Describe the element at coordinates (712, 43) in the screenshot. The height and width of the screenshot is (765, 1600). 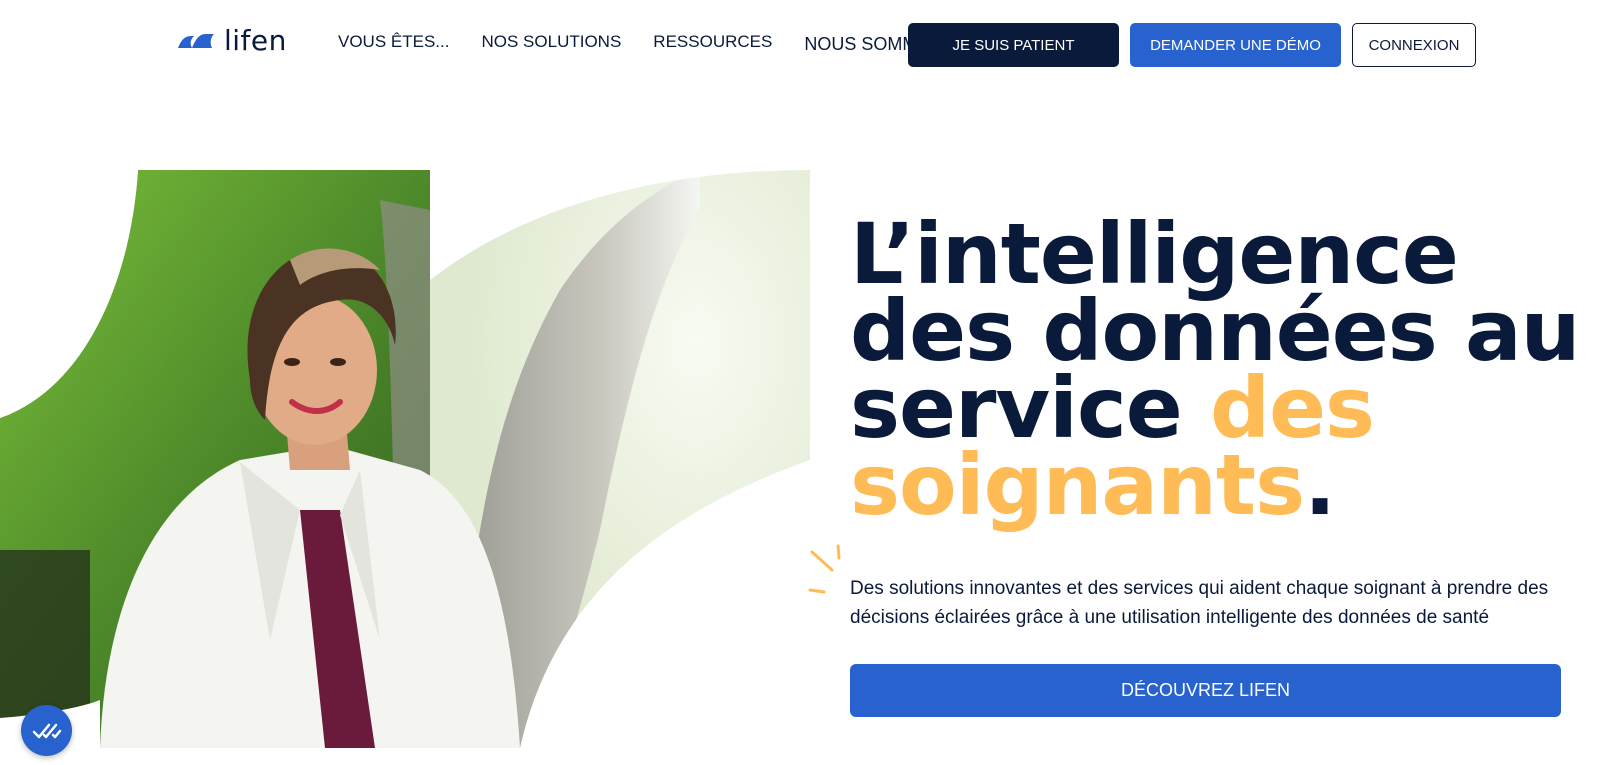
I see `nav-ressources: RESSOURCES` at that location.